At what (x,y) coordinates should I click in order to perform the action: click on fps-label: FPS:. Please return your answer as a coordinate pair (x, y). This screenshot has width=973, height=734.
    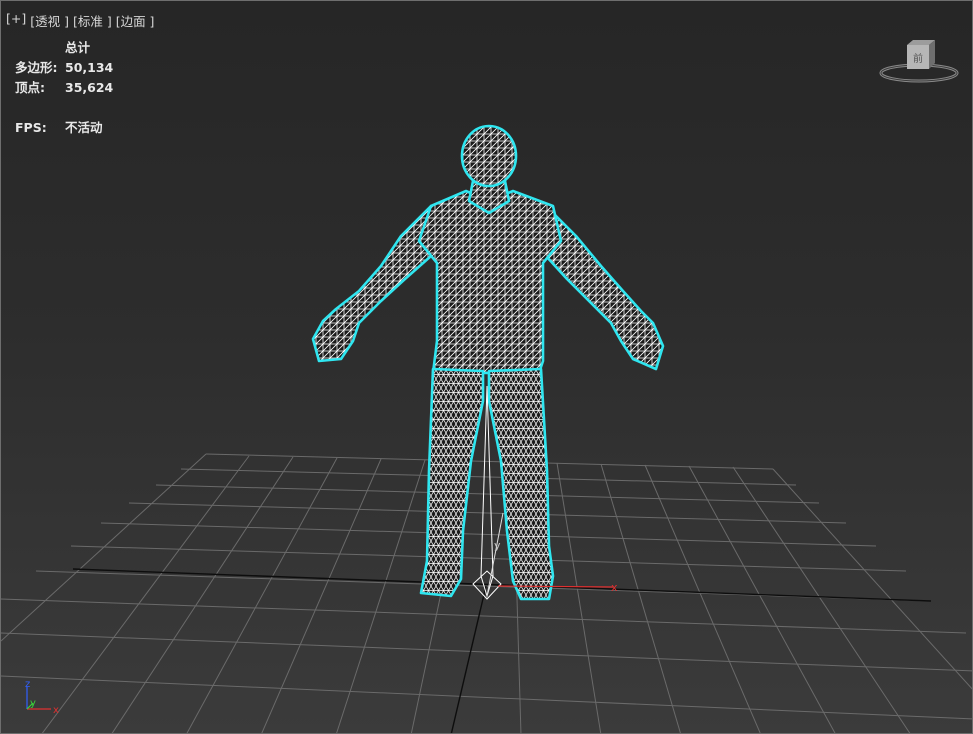
    Looking at the image, I should click on (31, 127).